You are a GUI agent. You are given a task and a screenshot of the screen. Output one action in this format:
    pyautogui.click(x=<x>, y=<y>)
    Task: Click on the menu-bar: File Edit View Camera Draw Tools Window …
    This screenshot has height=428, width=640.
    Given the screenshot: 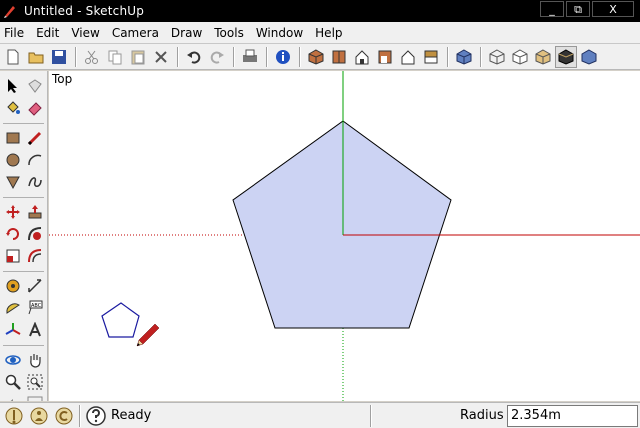 What is the action you would take?
    pyautogui.click(x=320, y=33)
    